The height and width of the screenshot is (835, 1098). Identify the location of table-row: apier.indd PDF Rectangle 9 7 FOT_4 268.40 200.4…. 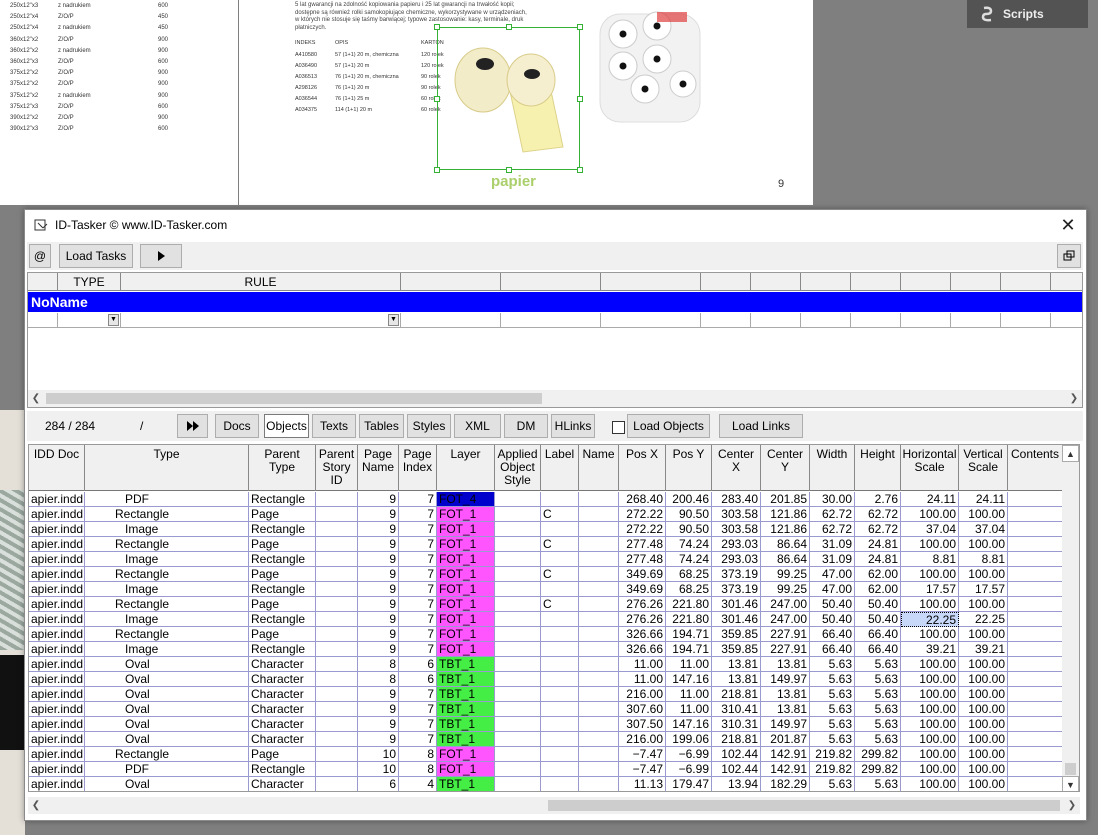
(546, 499).